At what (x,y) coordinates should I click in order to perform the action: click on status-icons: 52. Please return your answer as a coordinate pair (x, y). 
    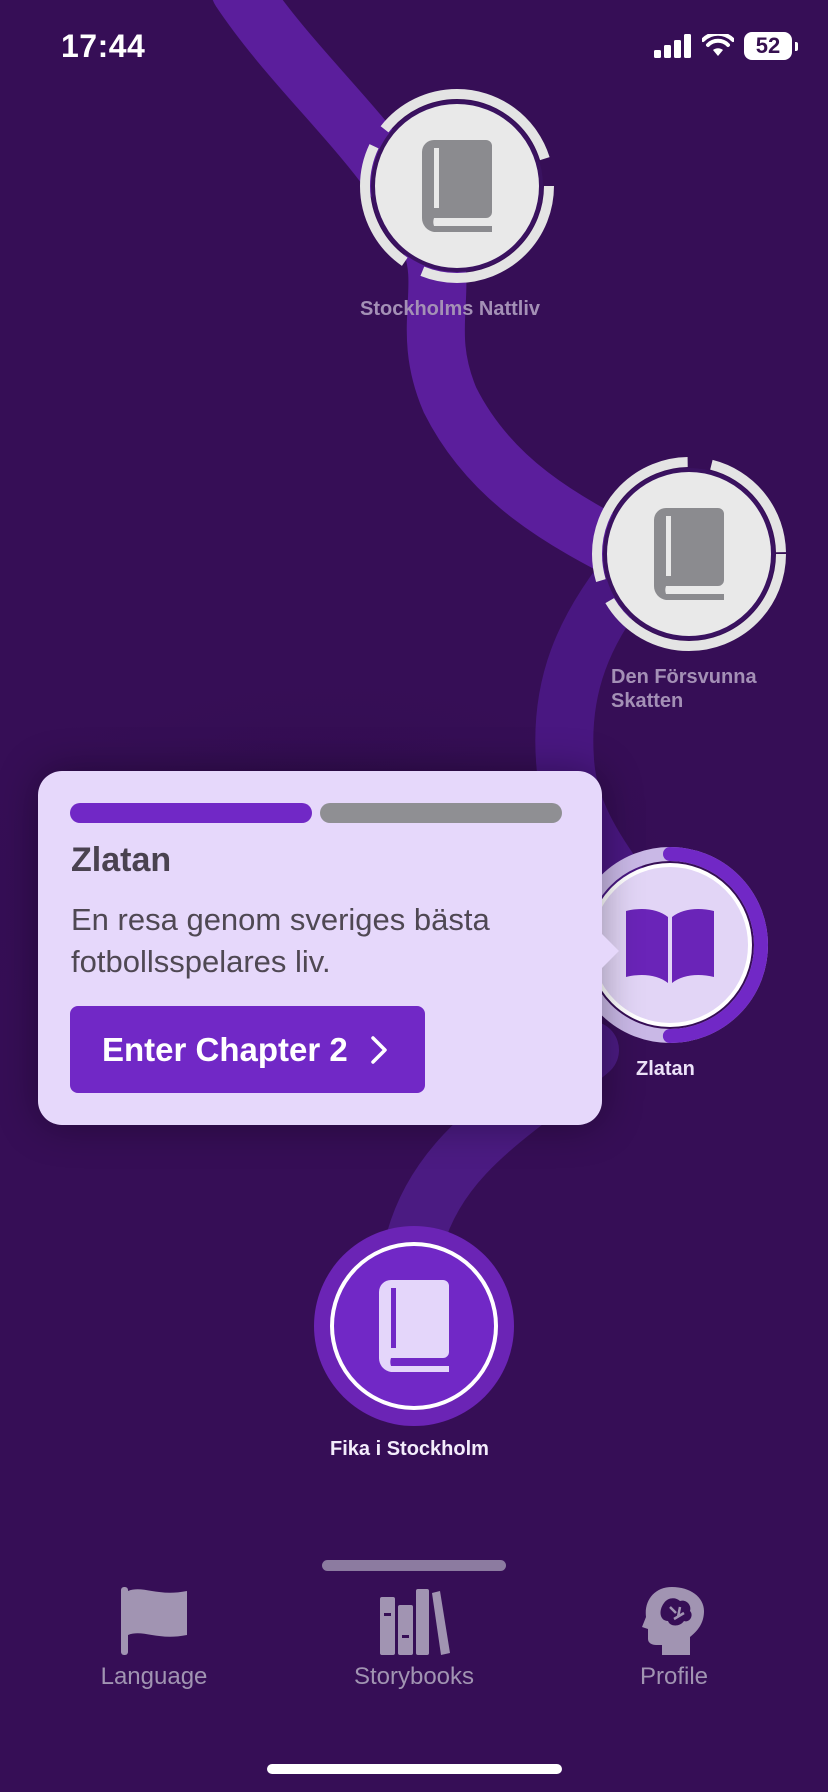
    Looking at the image, I should click on (726, 46).